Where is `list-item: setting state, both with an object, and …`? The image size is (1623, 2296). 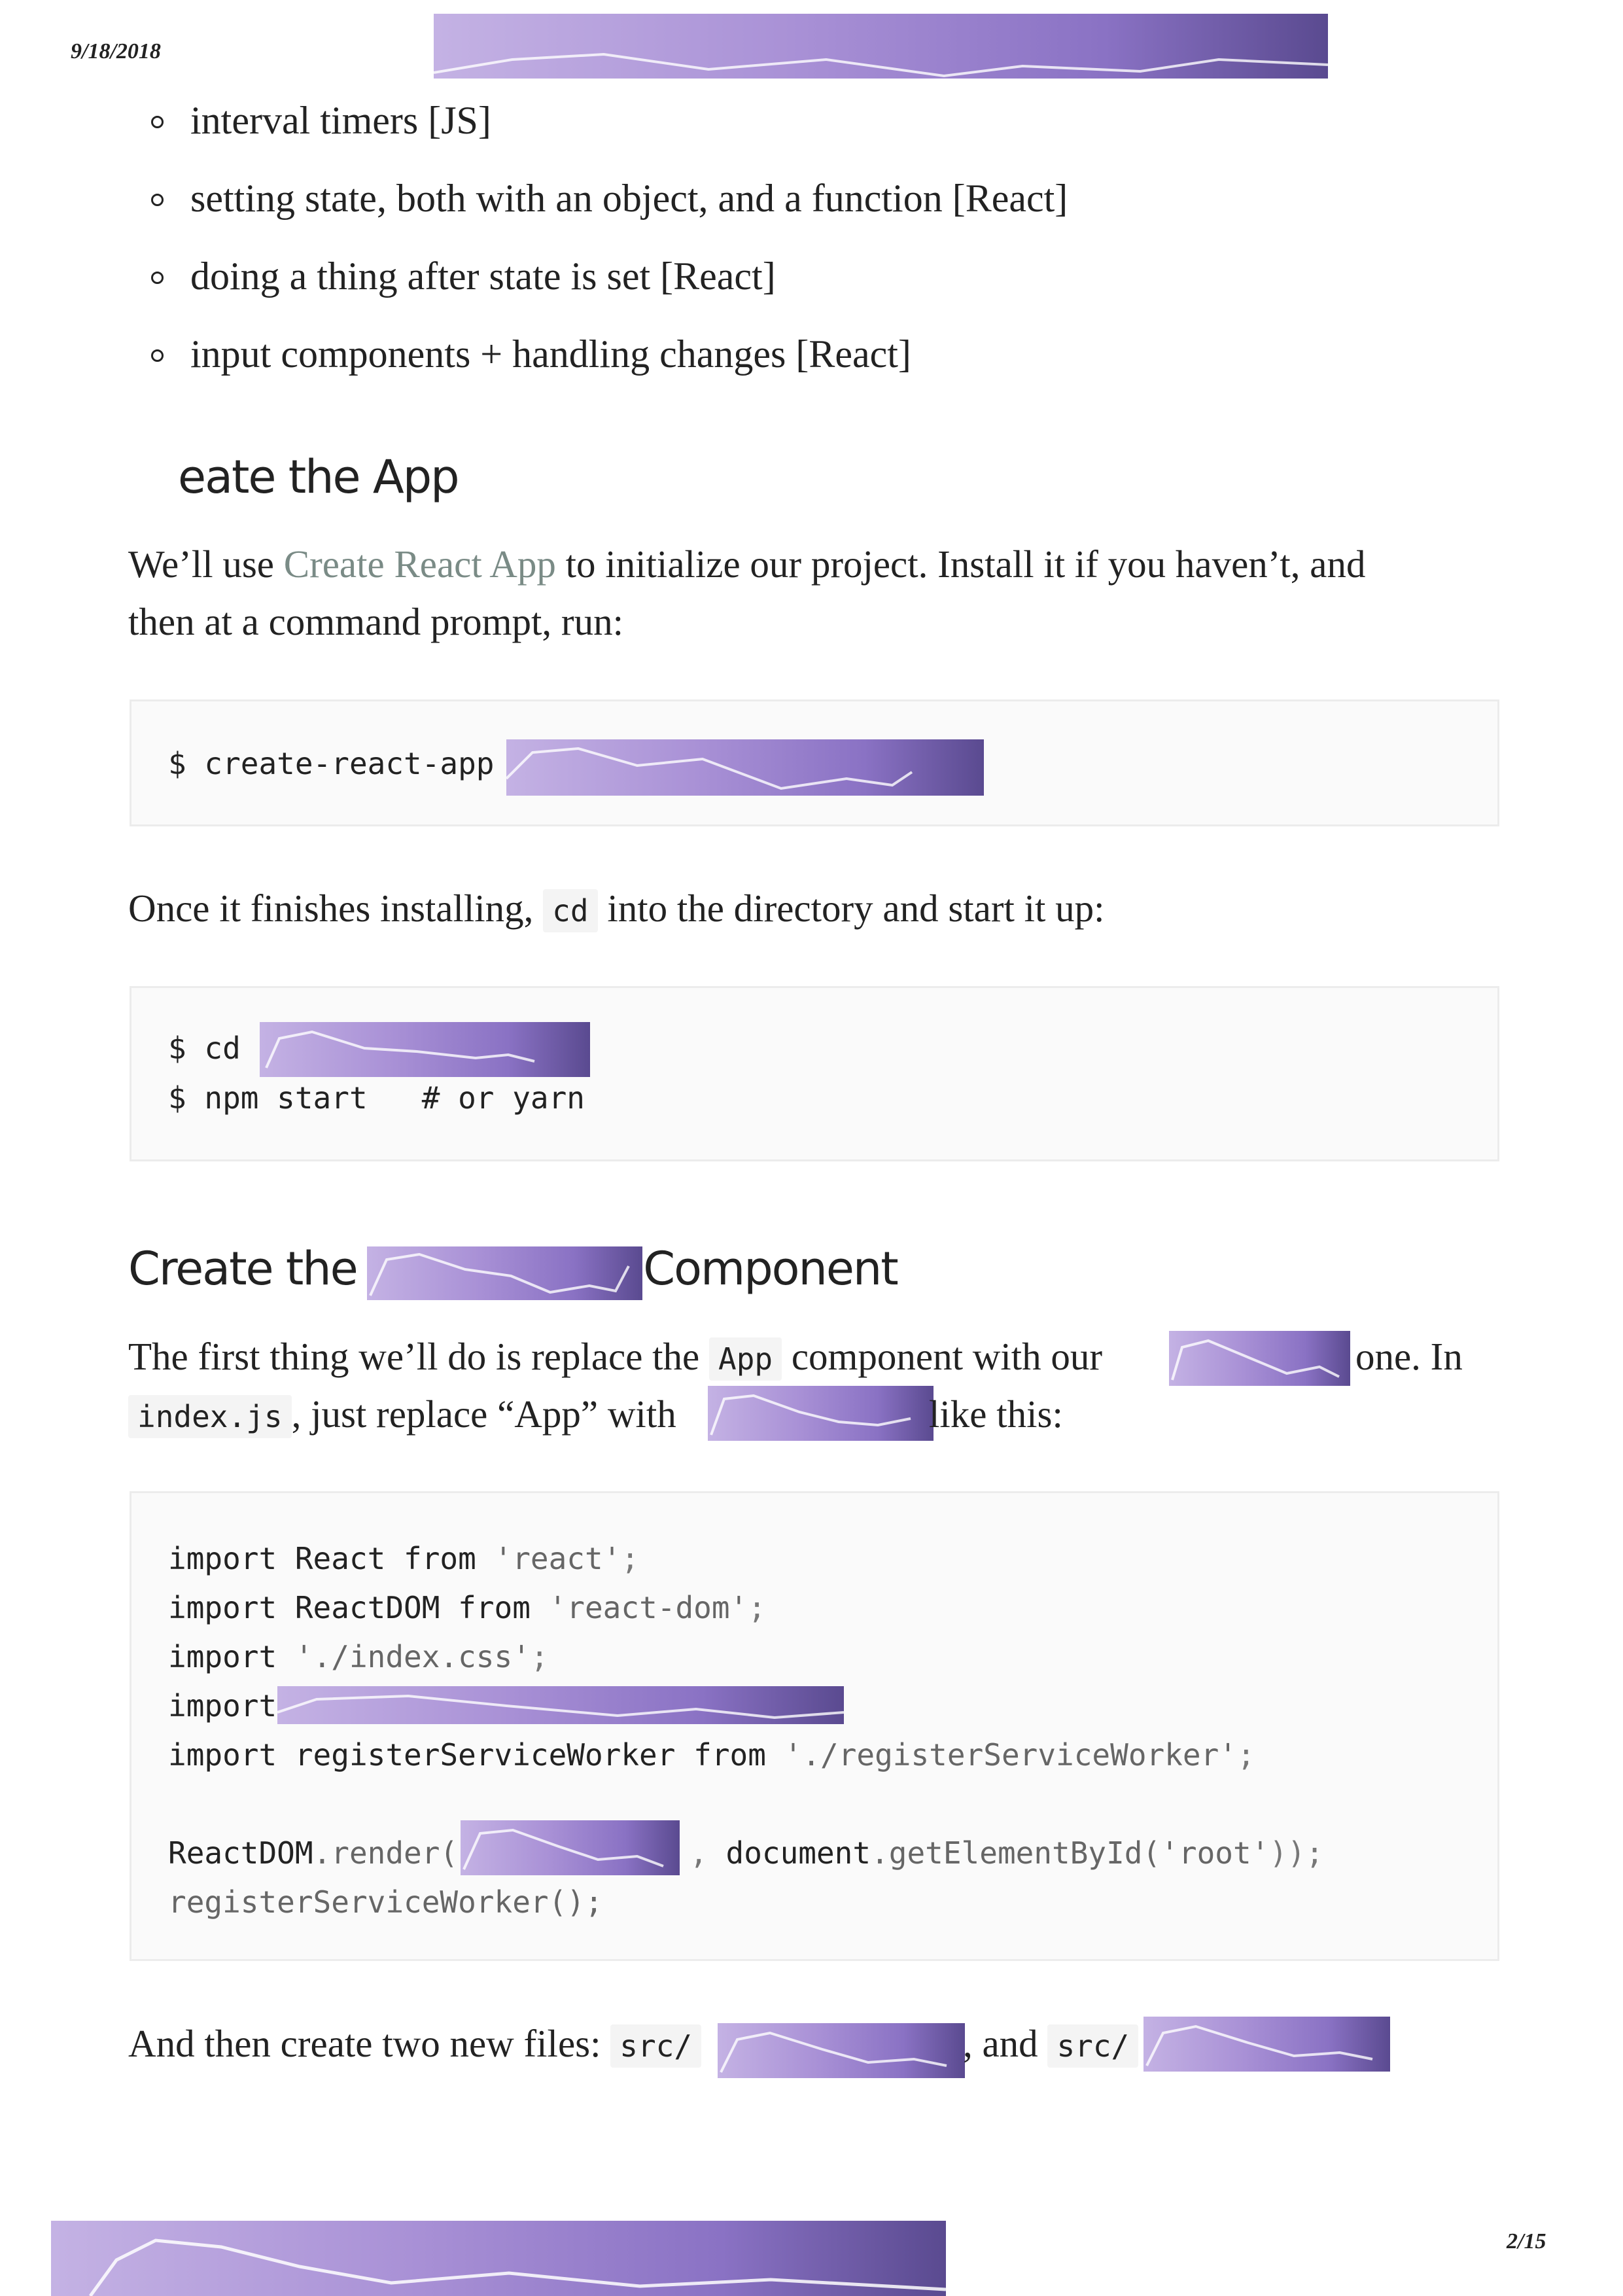
list-item: setting state, both with an object, and … is located at coordinates (608, 199).